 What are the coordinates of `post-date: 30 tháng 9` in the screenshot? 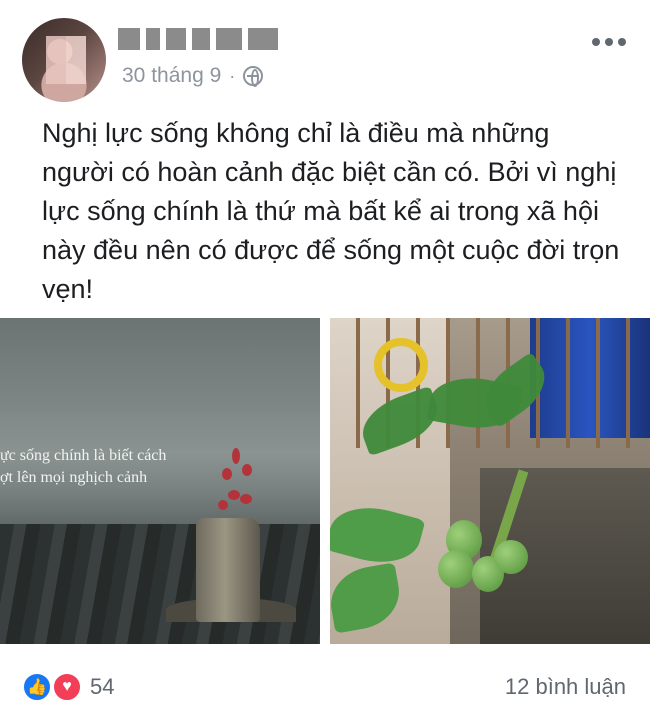 It's located at (171, 76).